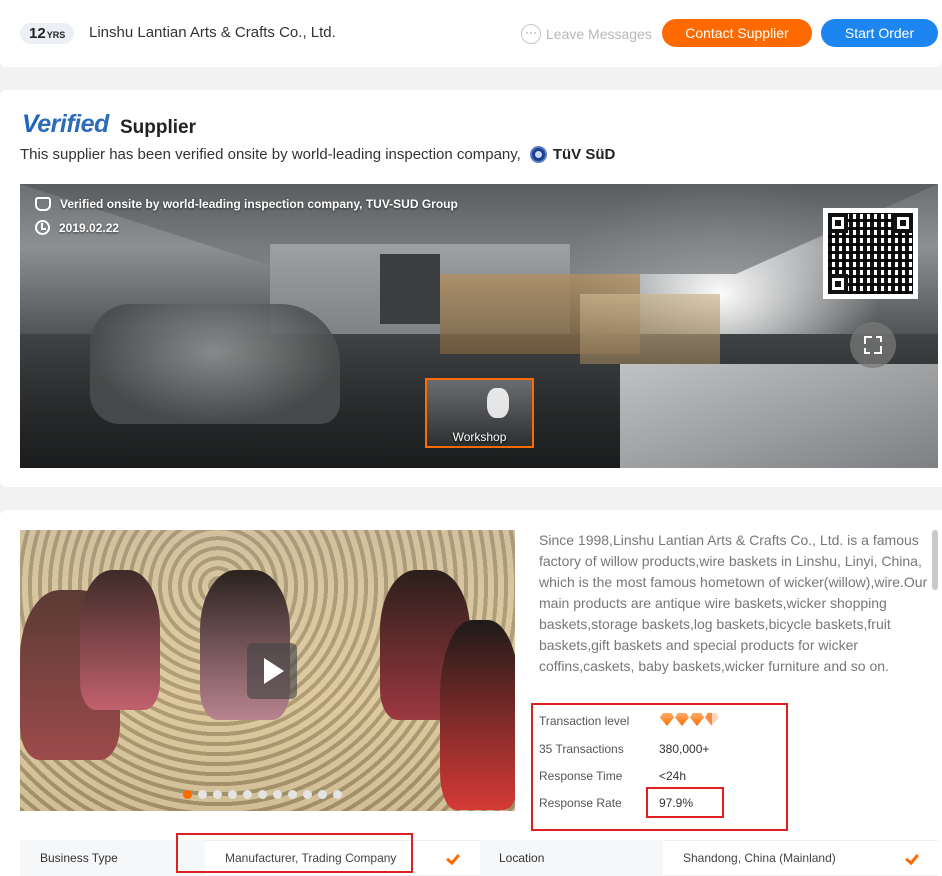  I want to click on qr-code, so click(870, 253).